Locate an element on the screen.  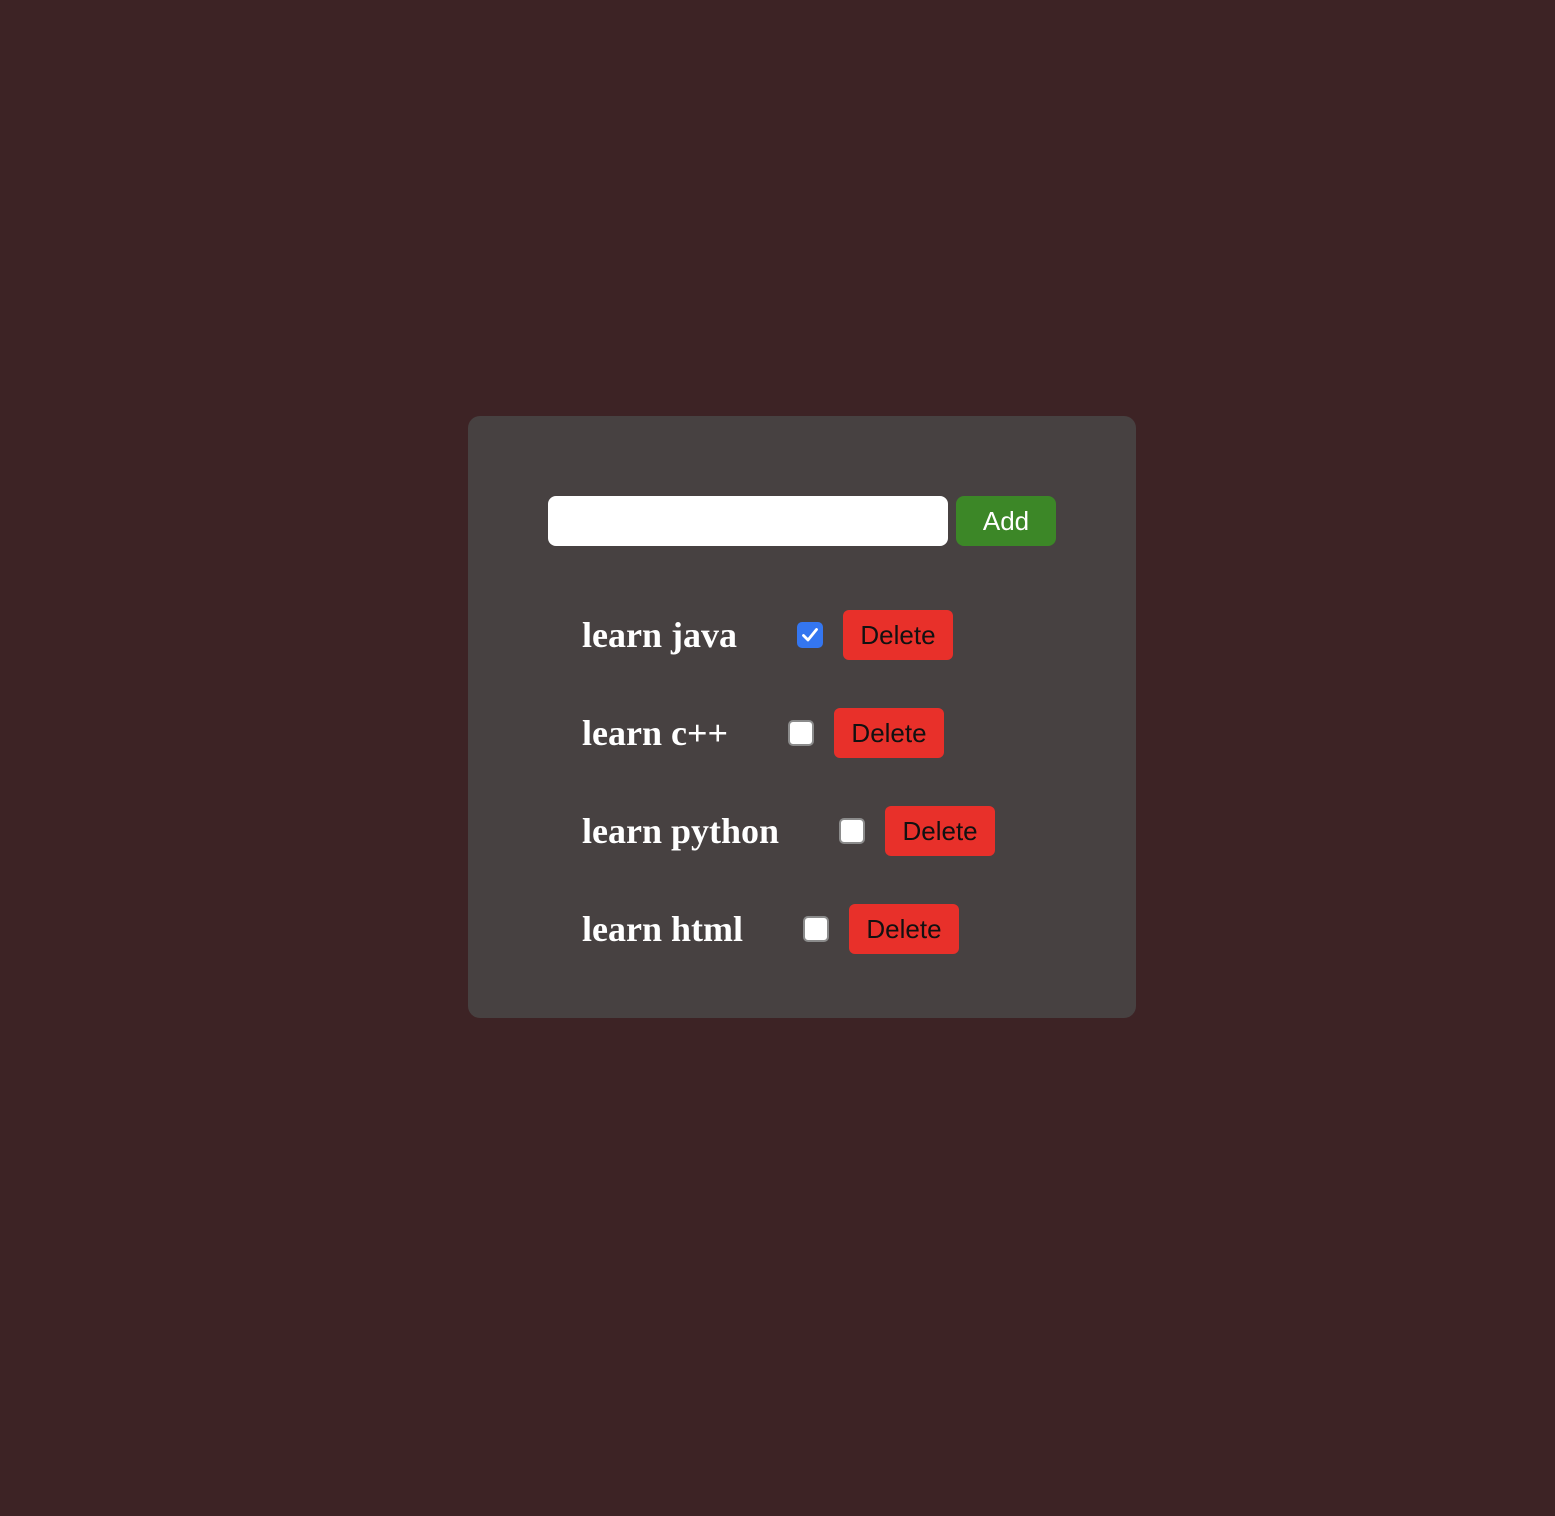
add-button: Add is located at coordinates (1006, 521).